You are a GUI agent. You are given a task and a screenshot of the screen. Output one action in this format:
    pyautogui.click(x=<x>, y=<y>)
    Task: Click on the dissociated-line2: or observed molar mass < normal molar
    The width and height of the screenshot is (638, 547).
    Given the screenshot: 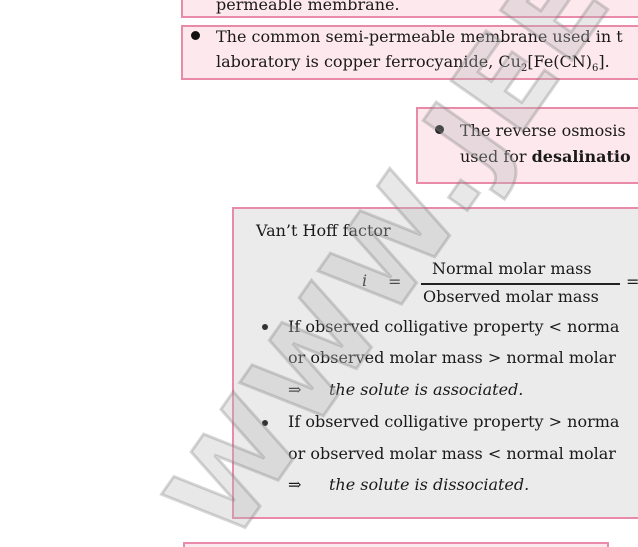 What is the action you would take?
    pyautogui.click(x=452, y=453)
    